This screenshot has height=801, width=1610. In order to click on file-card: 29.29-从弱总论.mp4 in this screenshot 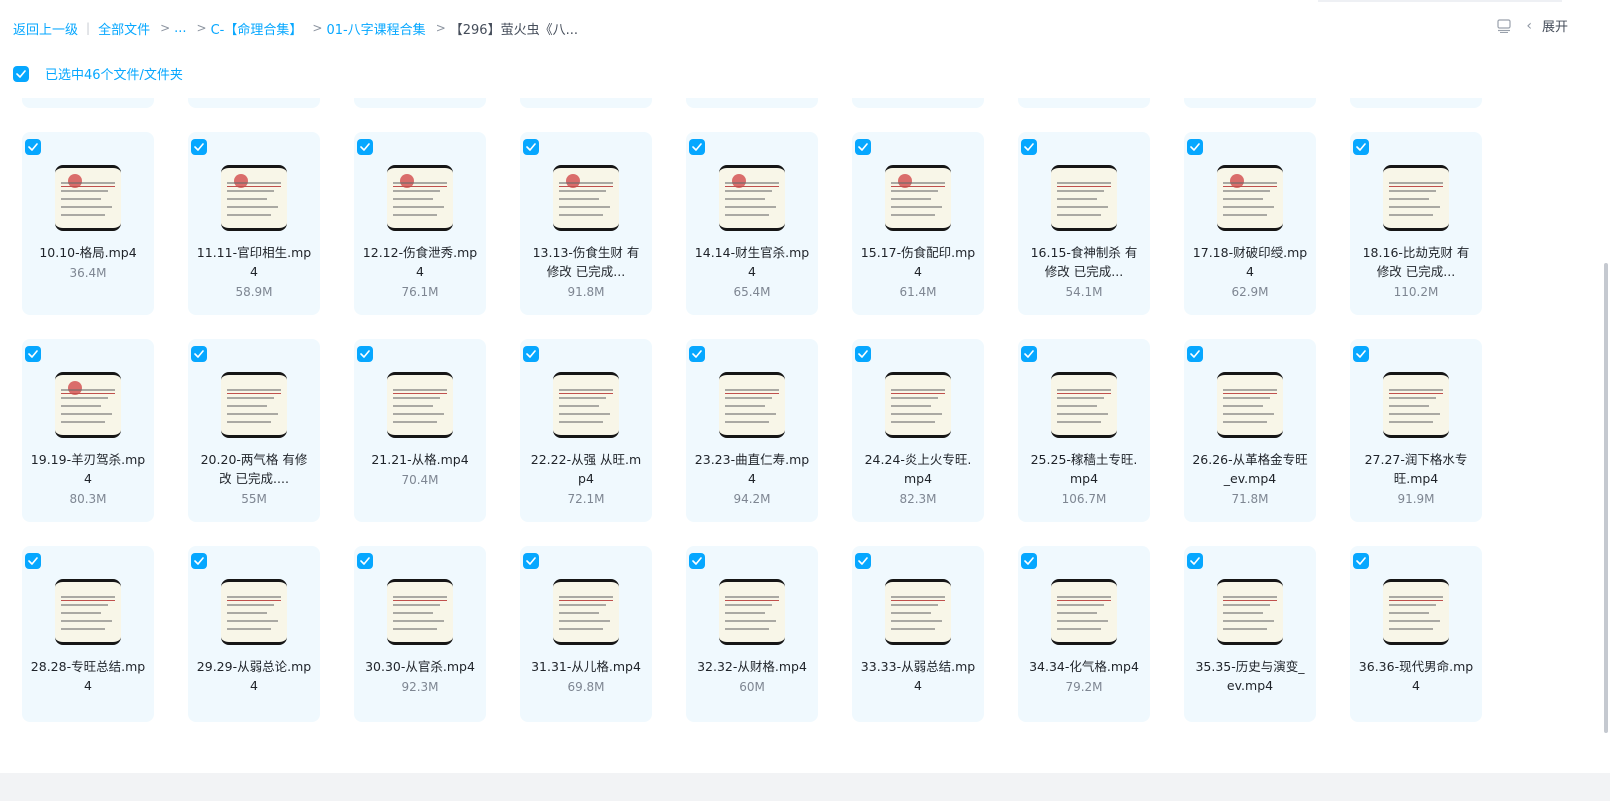, I will do `click(254, 634)`.